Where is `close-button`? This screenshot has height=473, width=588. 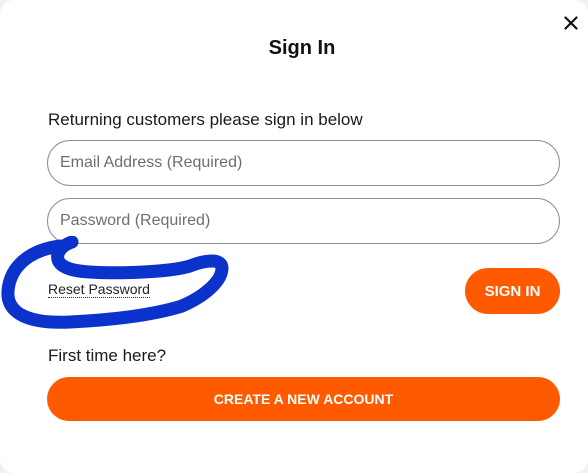
close-button is located at coordinates (571, 25).